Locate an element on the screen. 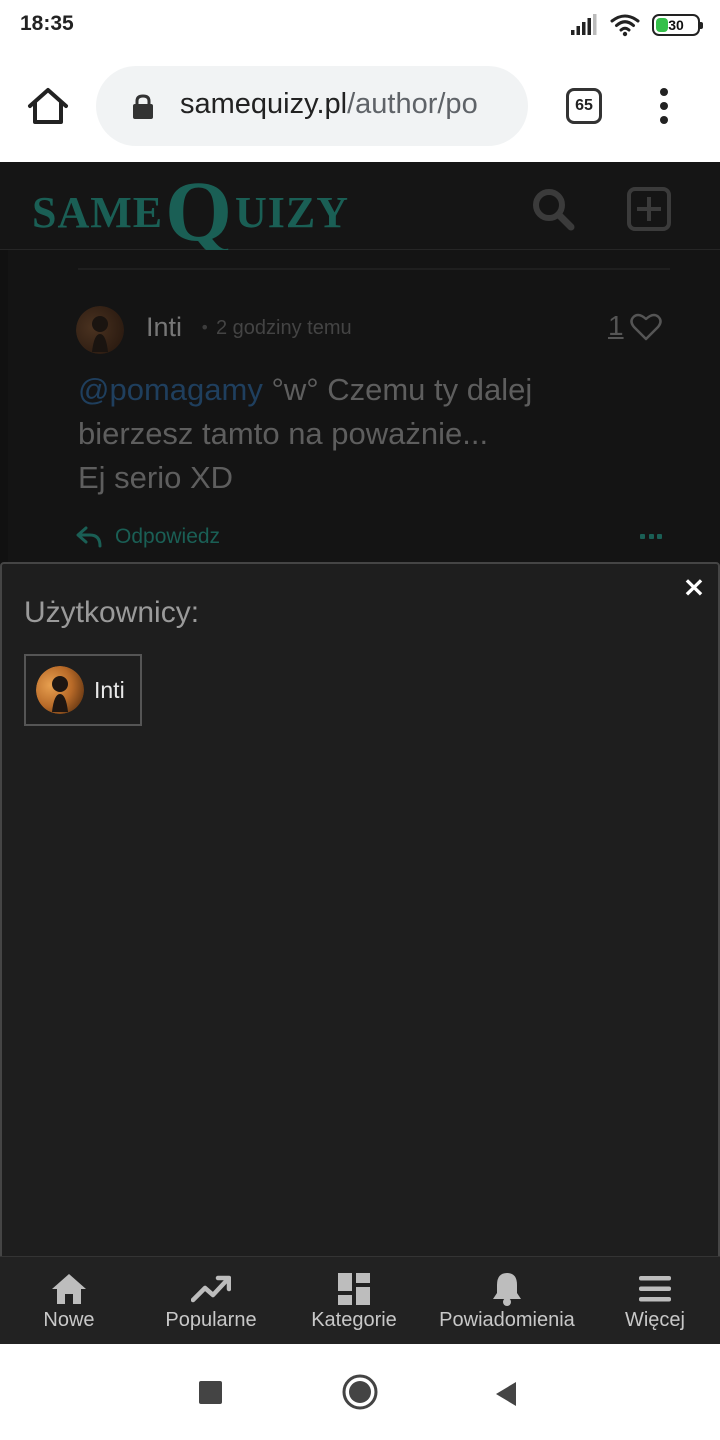 Image resolution: width=720 pixels, height=1440 pixels. divider is located at coordinates (374, 269).